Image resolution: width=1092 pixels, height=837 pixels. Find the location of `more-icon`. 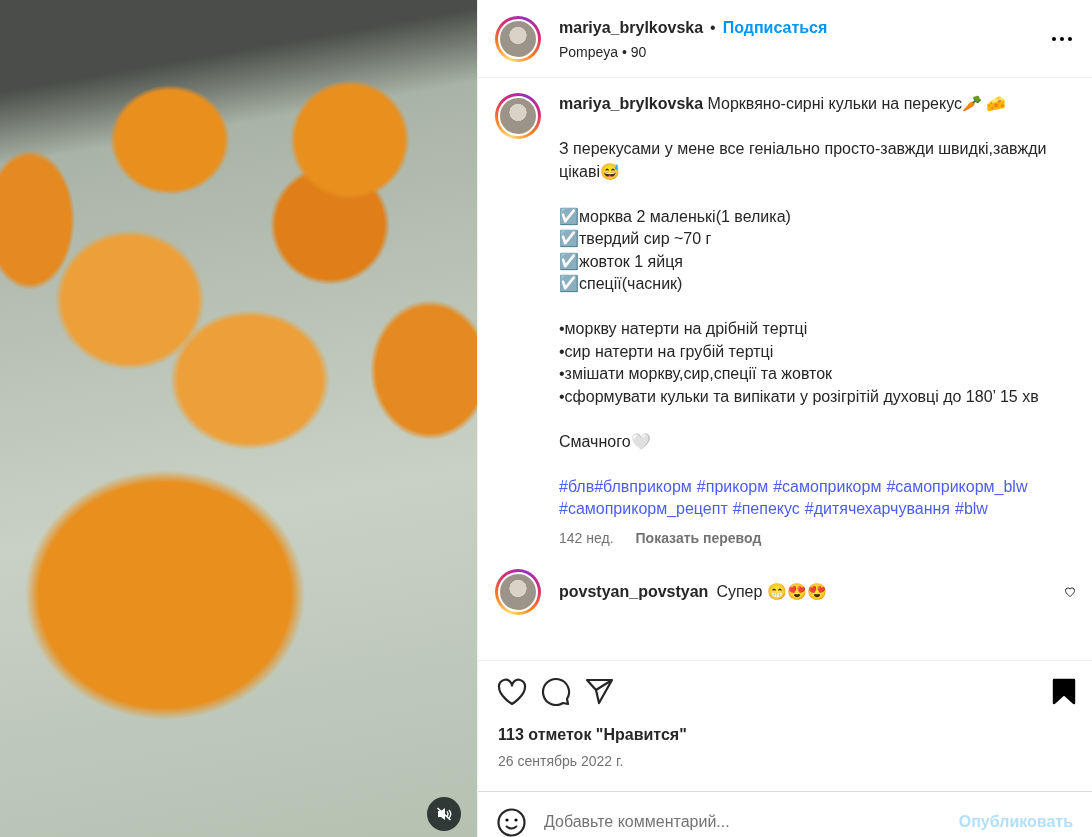

more-icon is located at coordinates (1062, 39).